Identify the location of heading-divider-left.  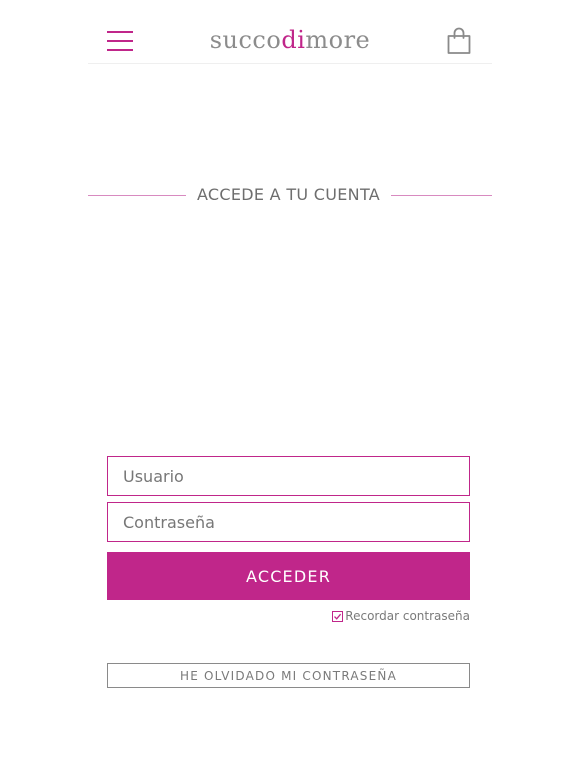
(137, 195).